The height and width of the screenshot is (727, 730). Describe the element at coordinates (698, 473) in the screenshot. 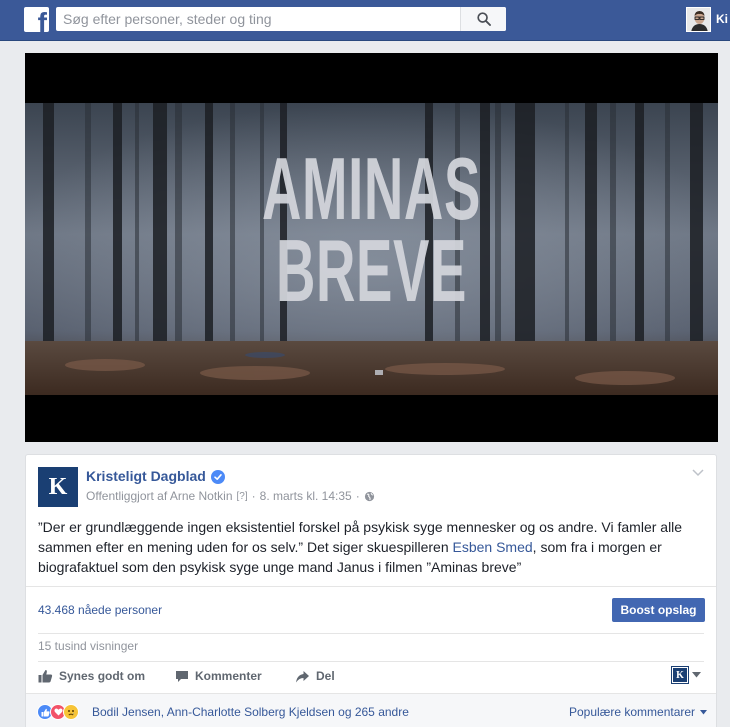

I see `post-options-chevron-icon` at that location.